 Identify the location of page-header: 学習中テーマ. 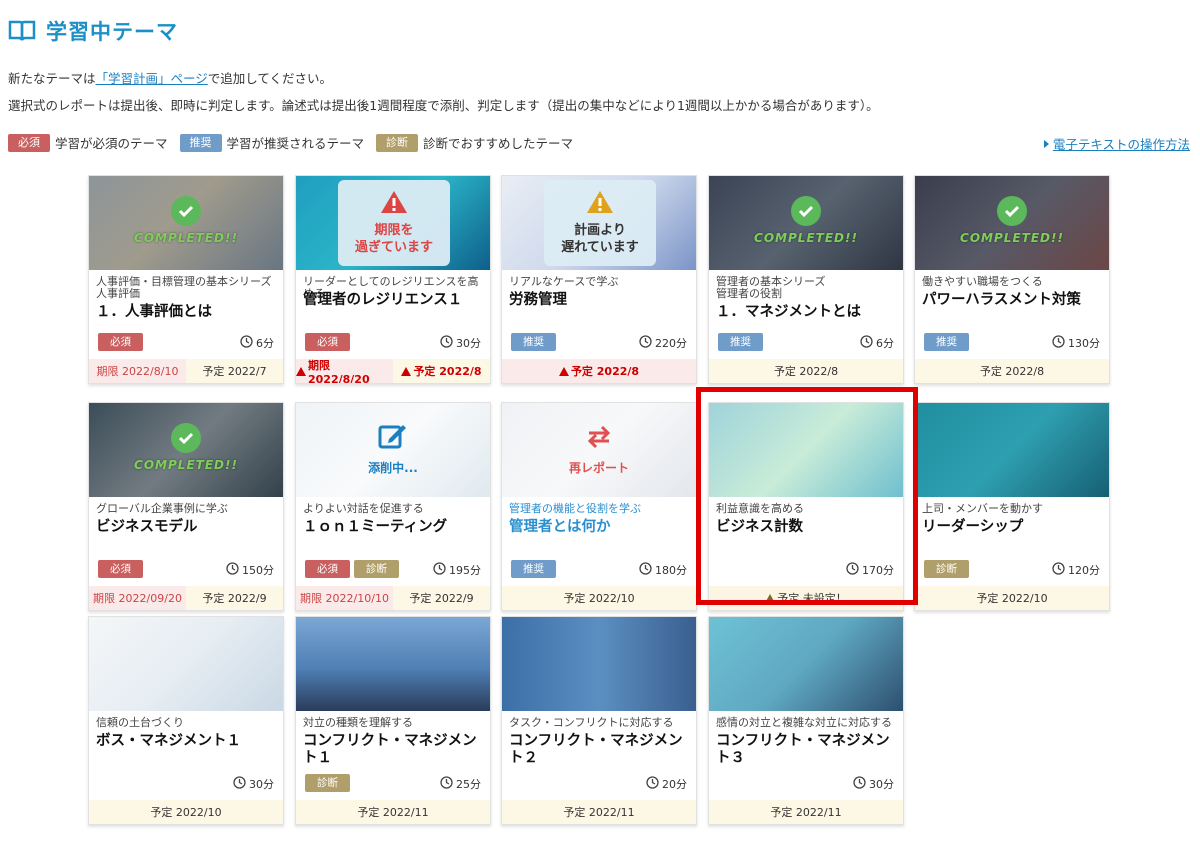
(93, 31).